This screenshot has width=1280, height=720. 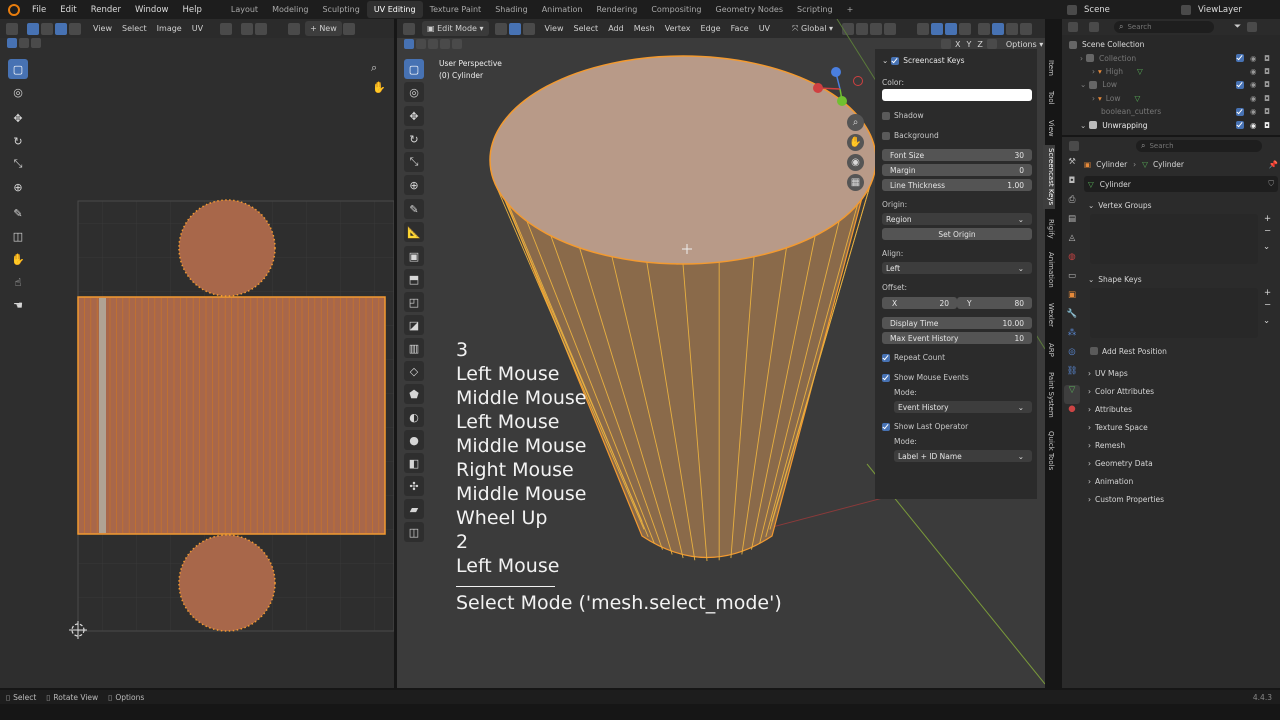 What do you see at coordinates (957, 185) in the screenshot?
I see `line-thickness-field: Line Thickness 1.00` at bounding box center [957, 185].